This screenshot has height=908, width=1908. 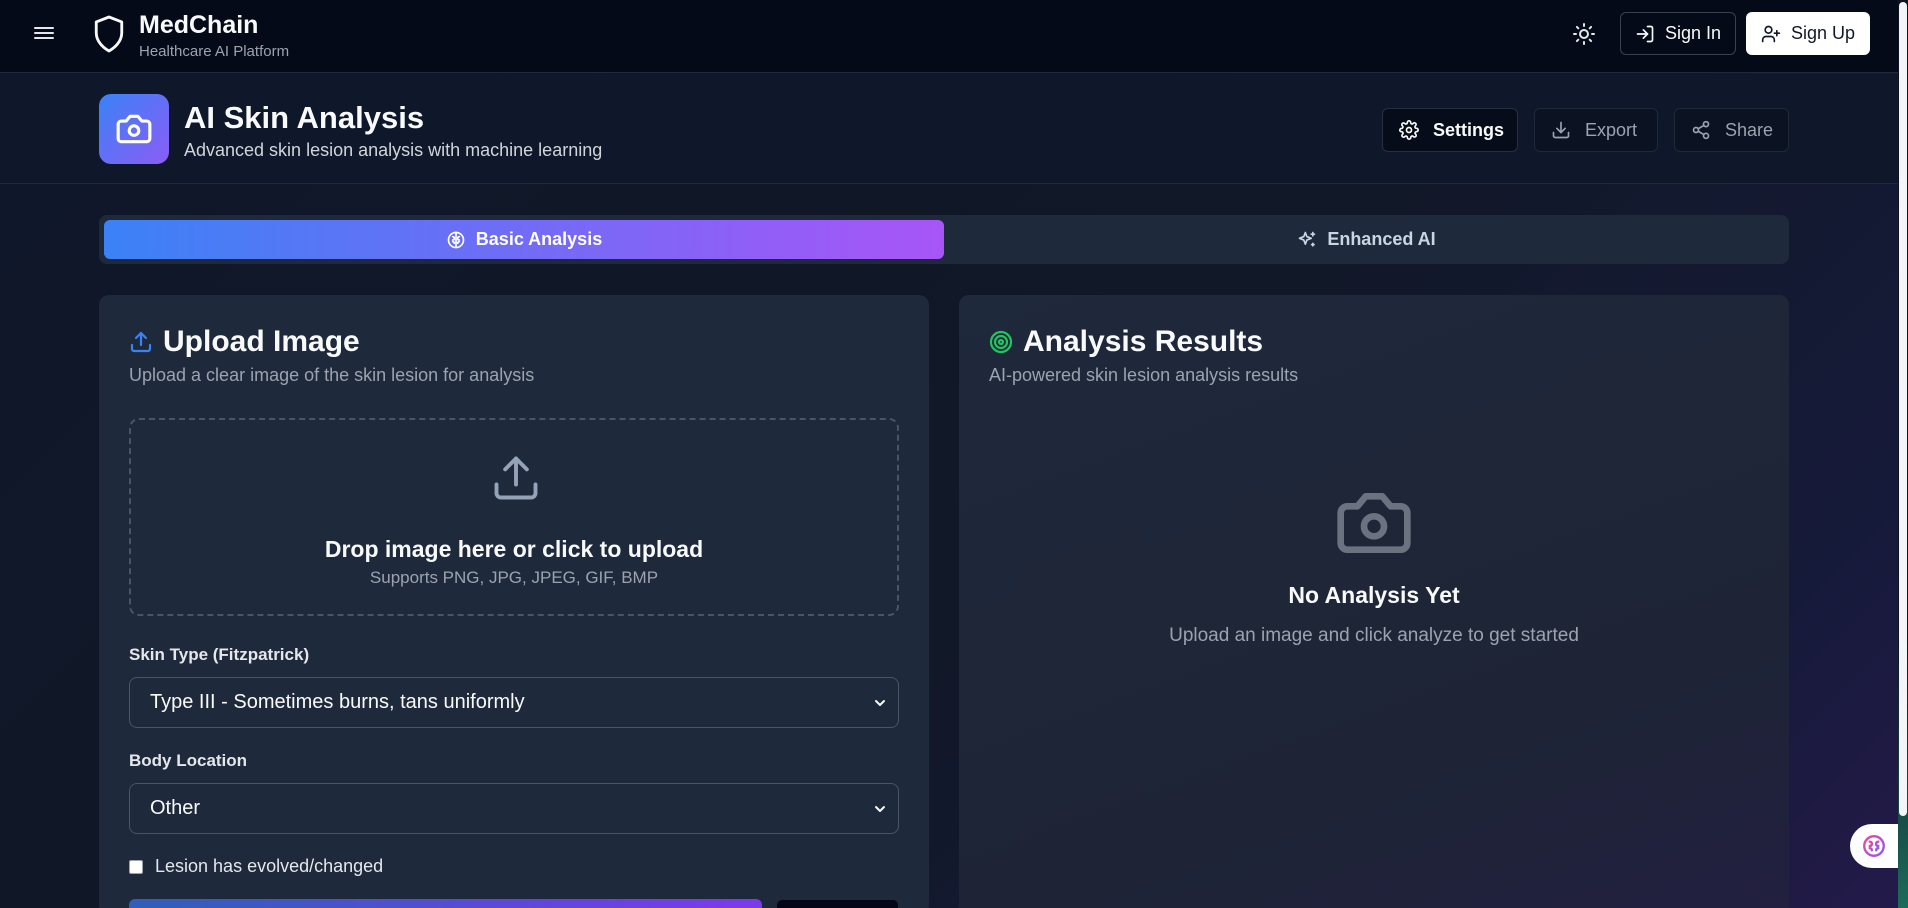 I want to click on analysis-tabs: Basic Analysis Enhanced AI, so click(x=944, y=239).